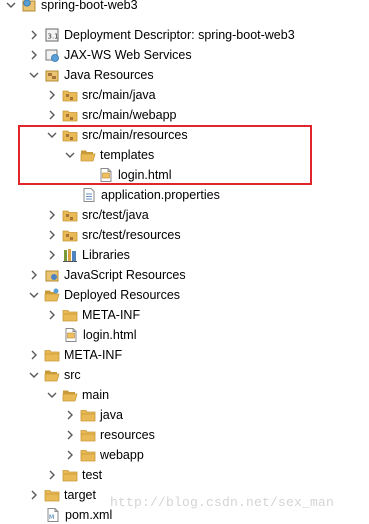 The image size is (369, 524). Describe the element at coordinates (165, 155) in the screenshot. I see `highlight-box` at that location.